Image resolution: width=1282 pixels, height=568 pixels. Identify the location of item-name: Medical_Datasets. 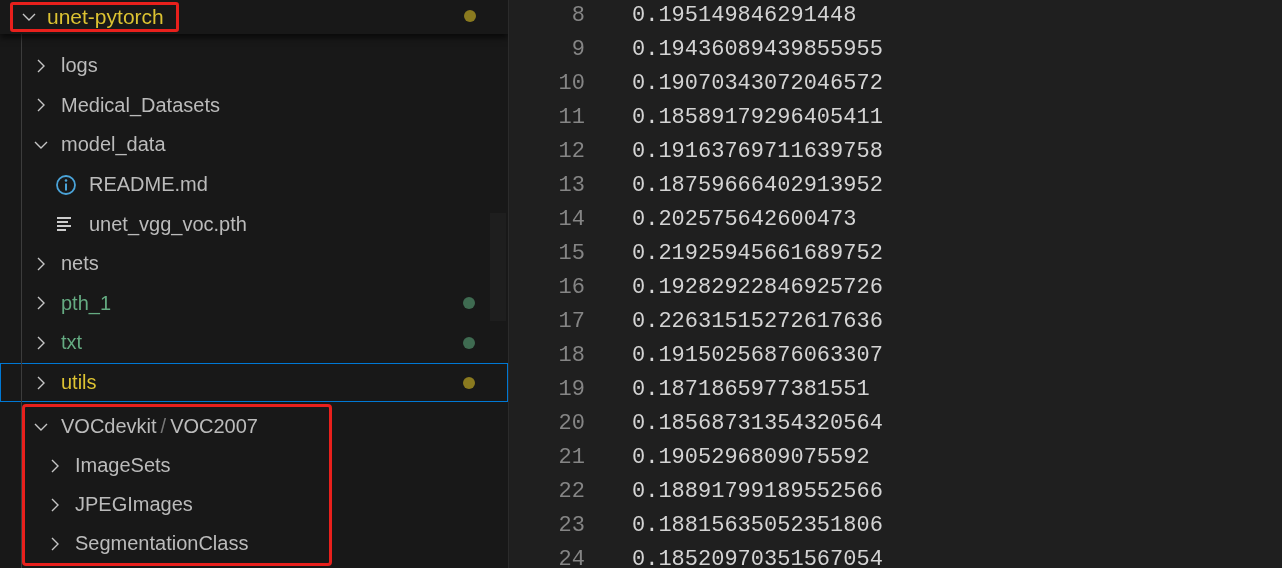
(140, 105).